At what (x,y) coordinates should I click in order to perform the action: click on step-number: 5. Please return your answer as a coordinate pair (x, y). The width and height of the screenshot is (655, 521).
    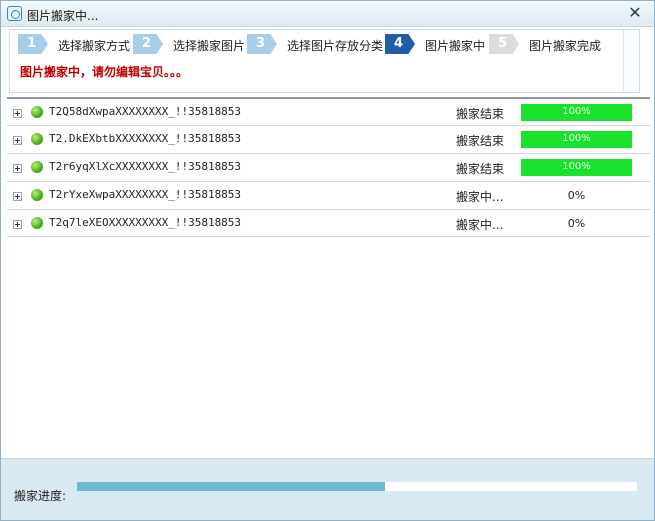
    Looking at the image, I should click on (504, 44).